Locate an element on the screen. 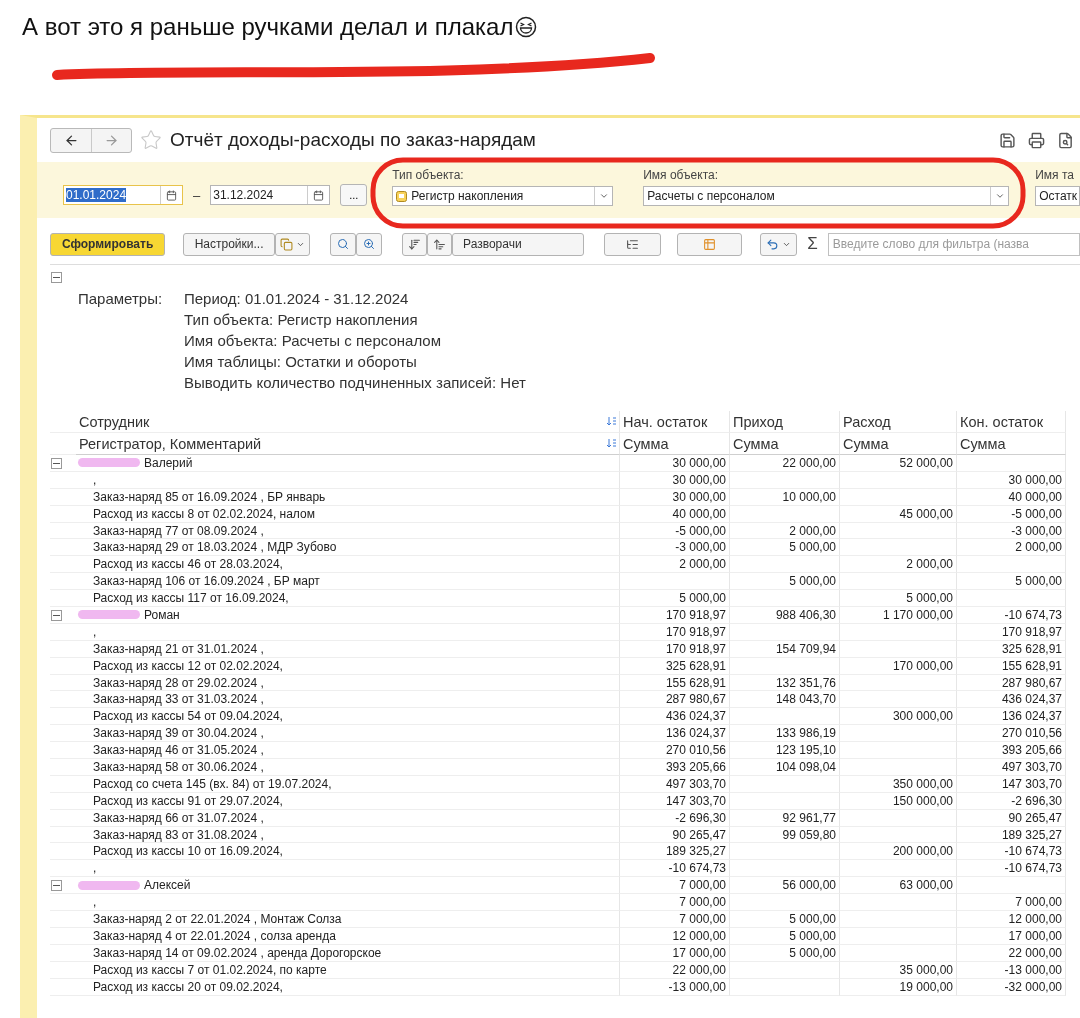 Image resolution: width=1080 pixels, height=1018 pixels. registrar-cell: Заказ-наряд 14 от 09.02.2024 , аренда Дорогорское is located at coordinates (348, 953).